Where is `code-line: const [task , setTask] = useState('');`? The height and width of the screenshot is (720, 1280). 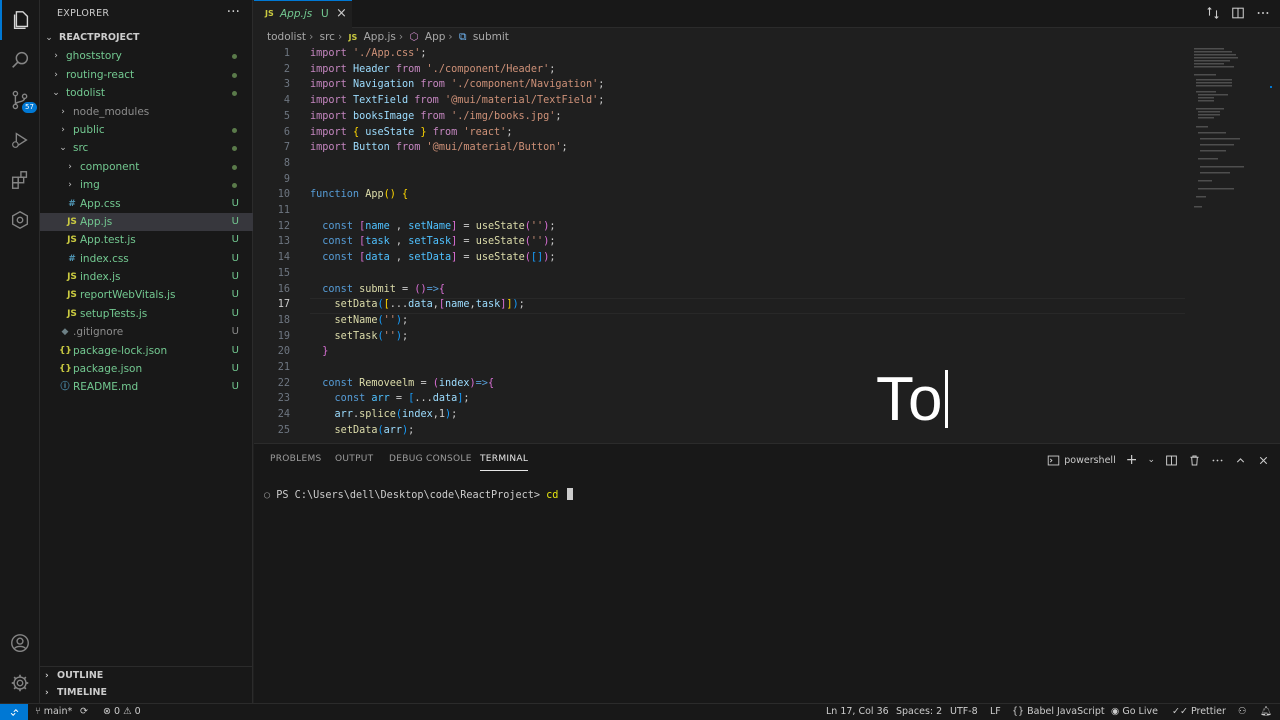 code-line: const [task , setTask] = useState(''); is located at coordinates (432, 241).